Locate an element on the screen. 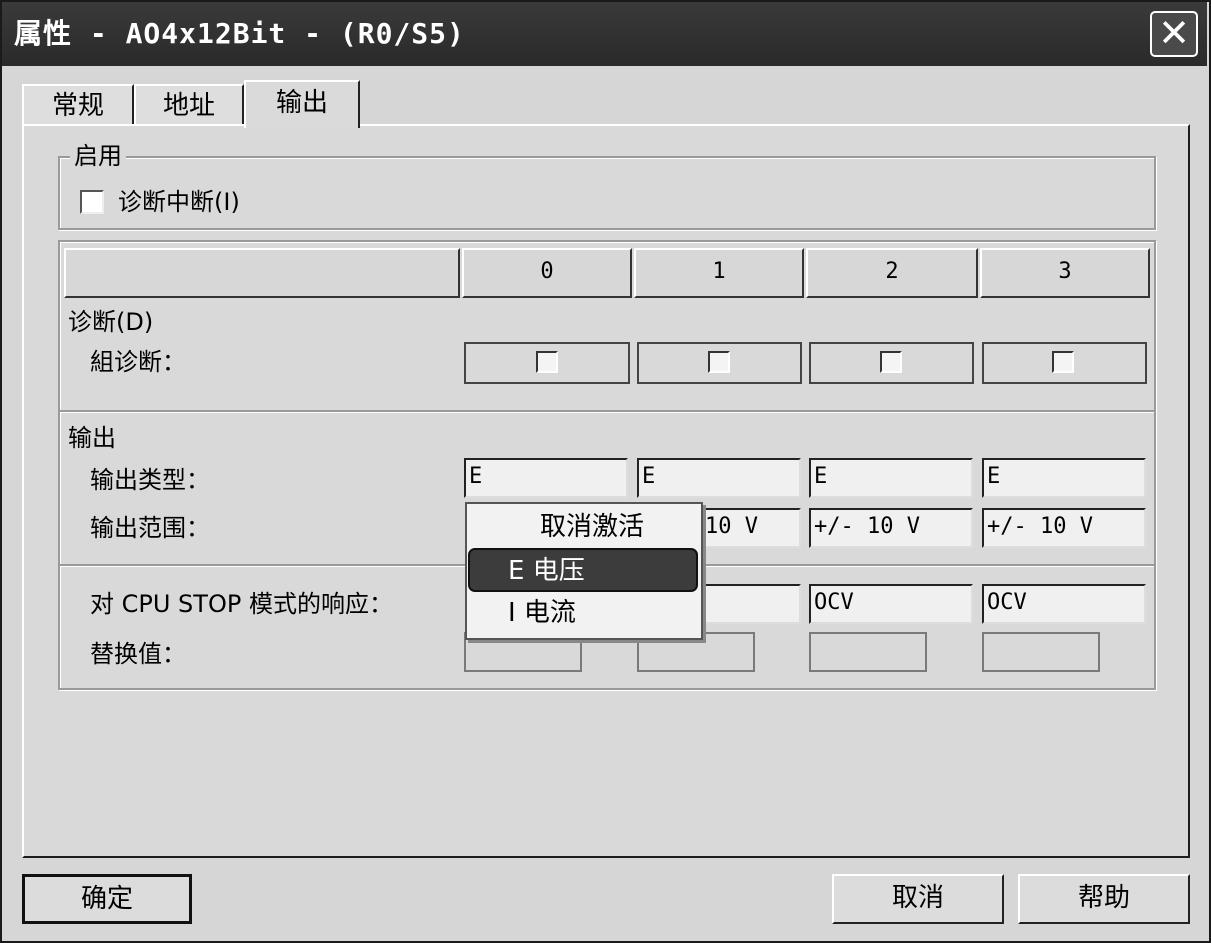  cpu-stop-response-field-2: OCV is located at coordinates (891, 604).